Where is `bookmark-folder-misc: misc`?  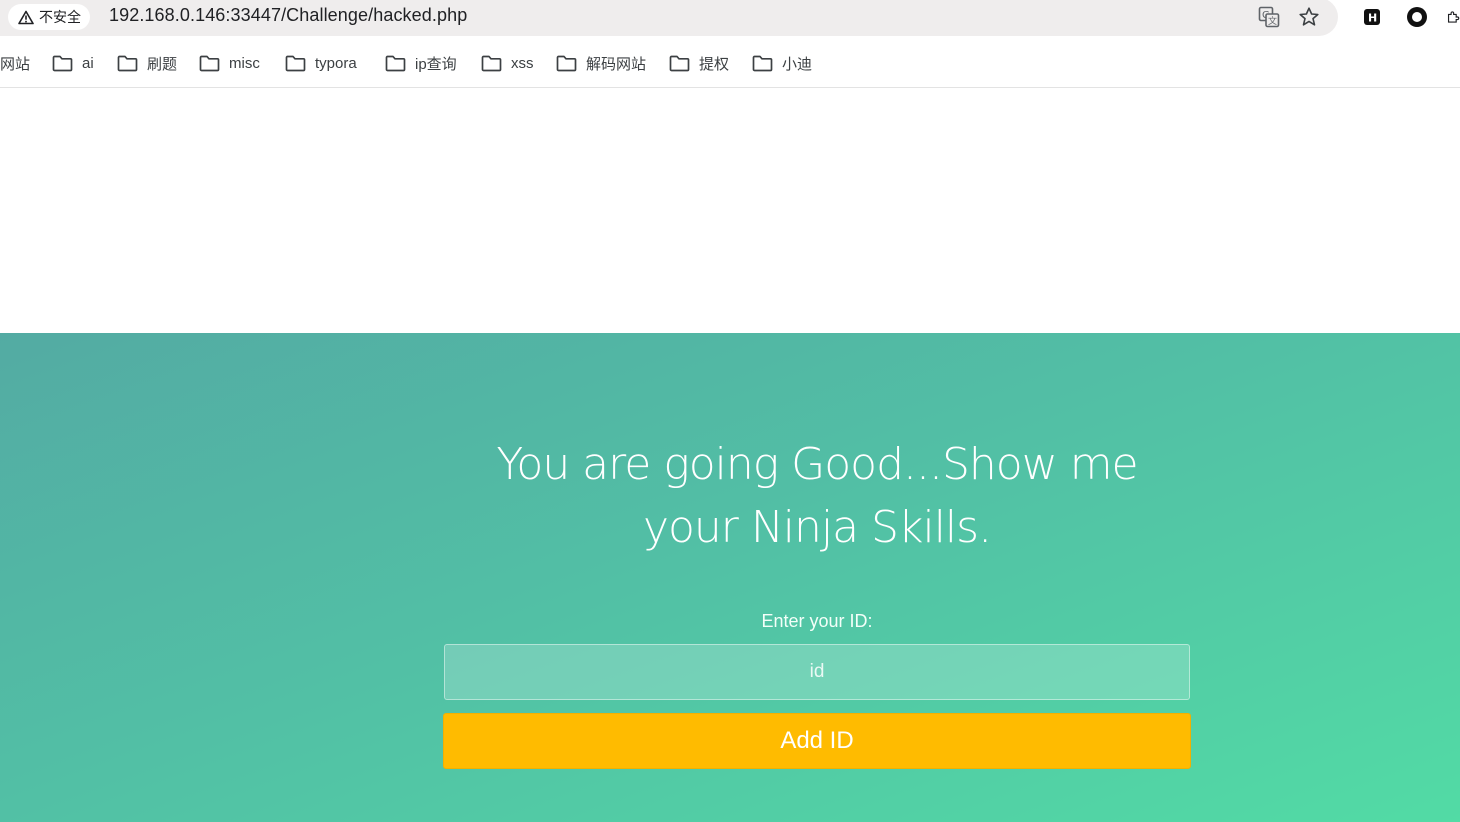 bookmark-folder-misc: misc is located at coordinates (229, 63).